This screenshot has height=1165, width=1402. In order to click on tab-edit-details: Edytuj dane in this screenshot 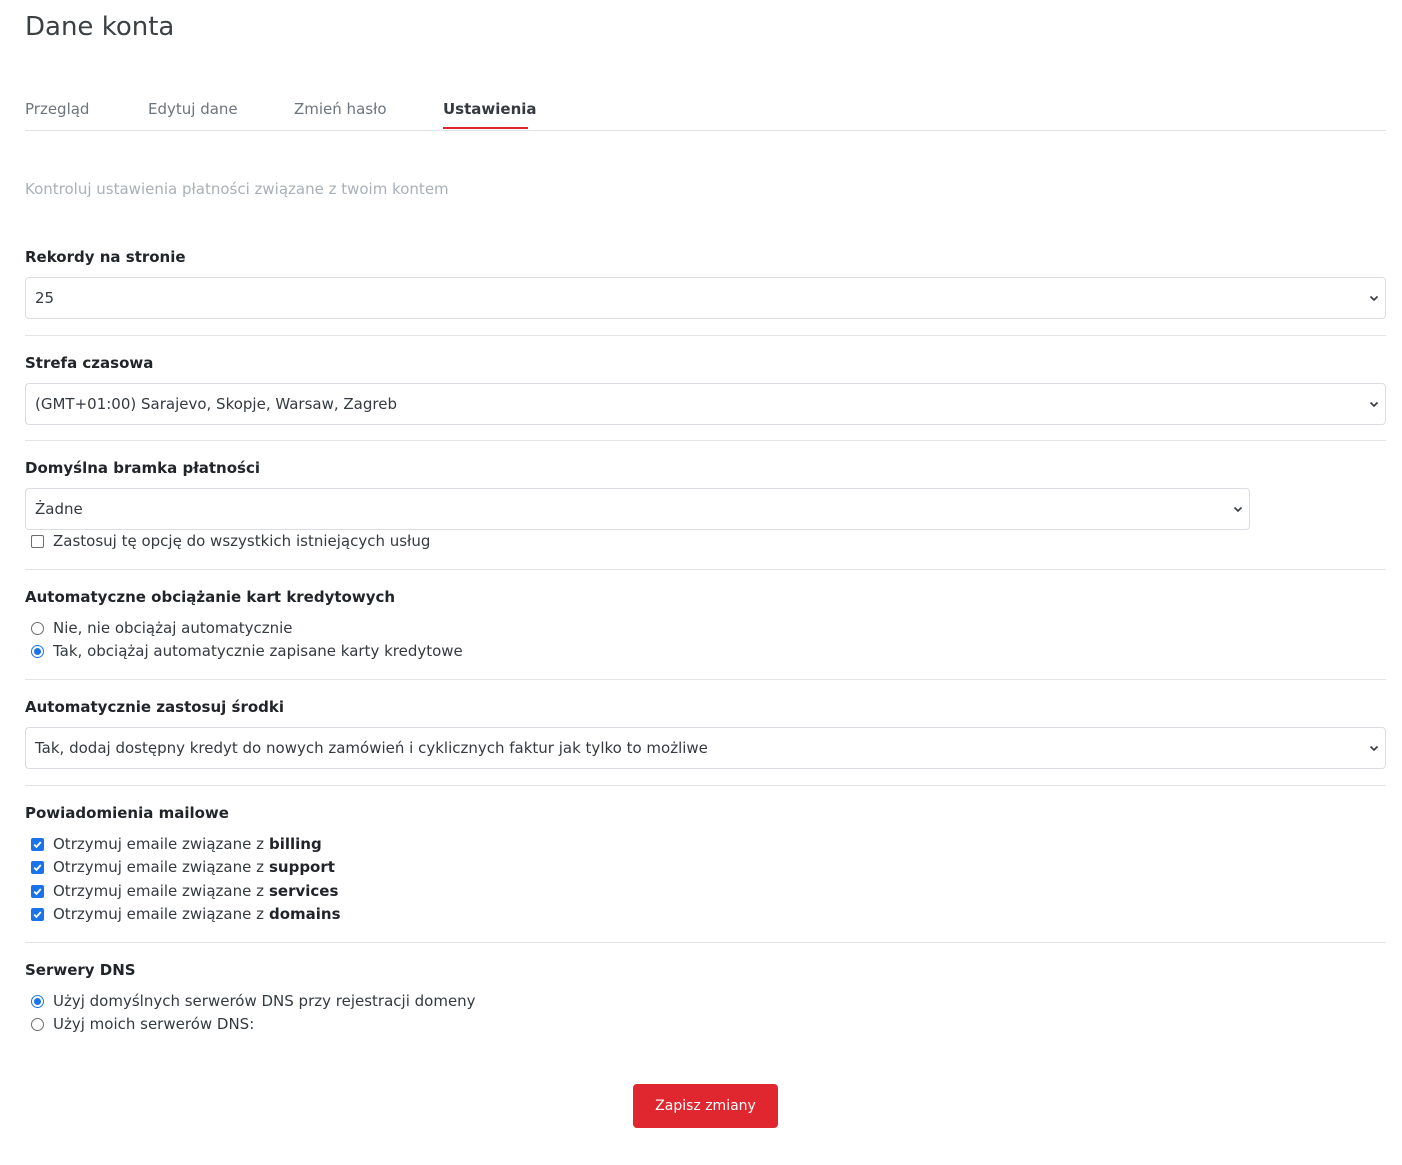, I will do `click(193, 109)`.